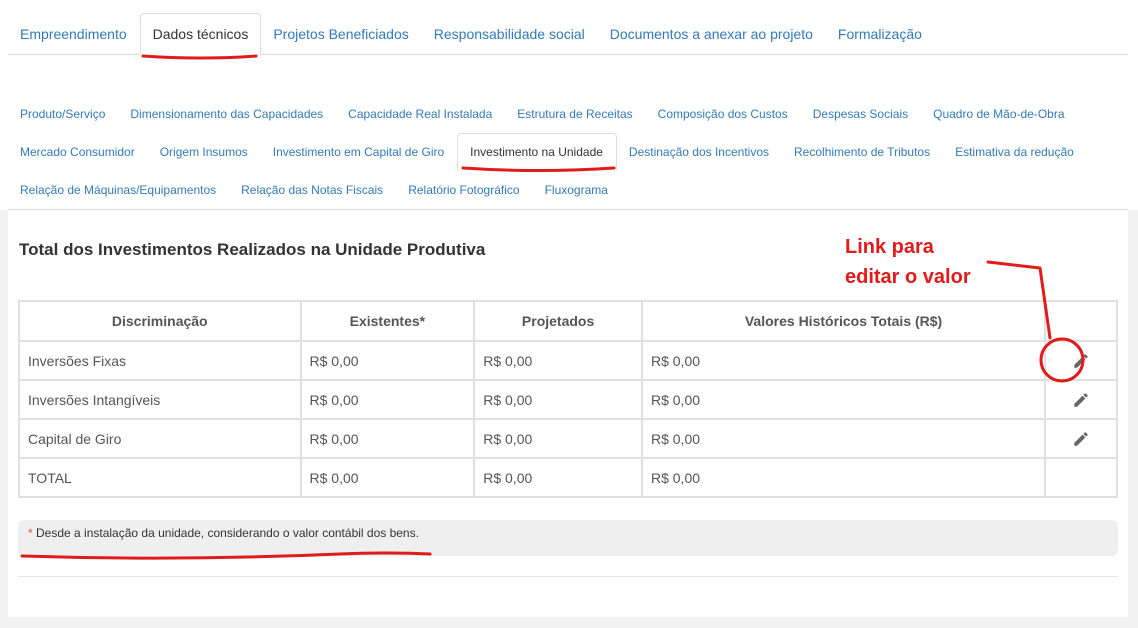  I want to click on column-header-discriminacao: Discriminação, so click(160, 321).